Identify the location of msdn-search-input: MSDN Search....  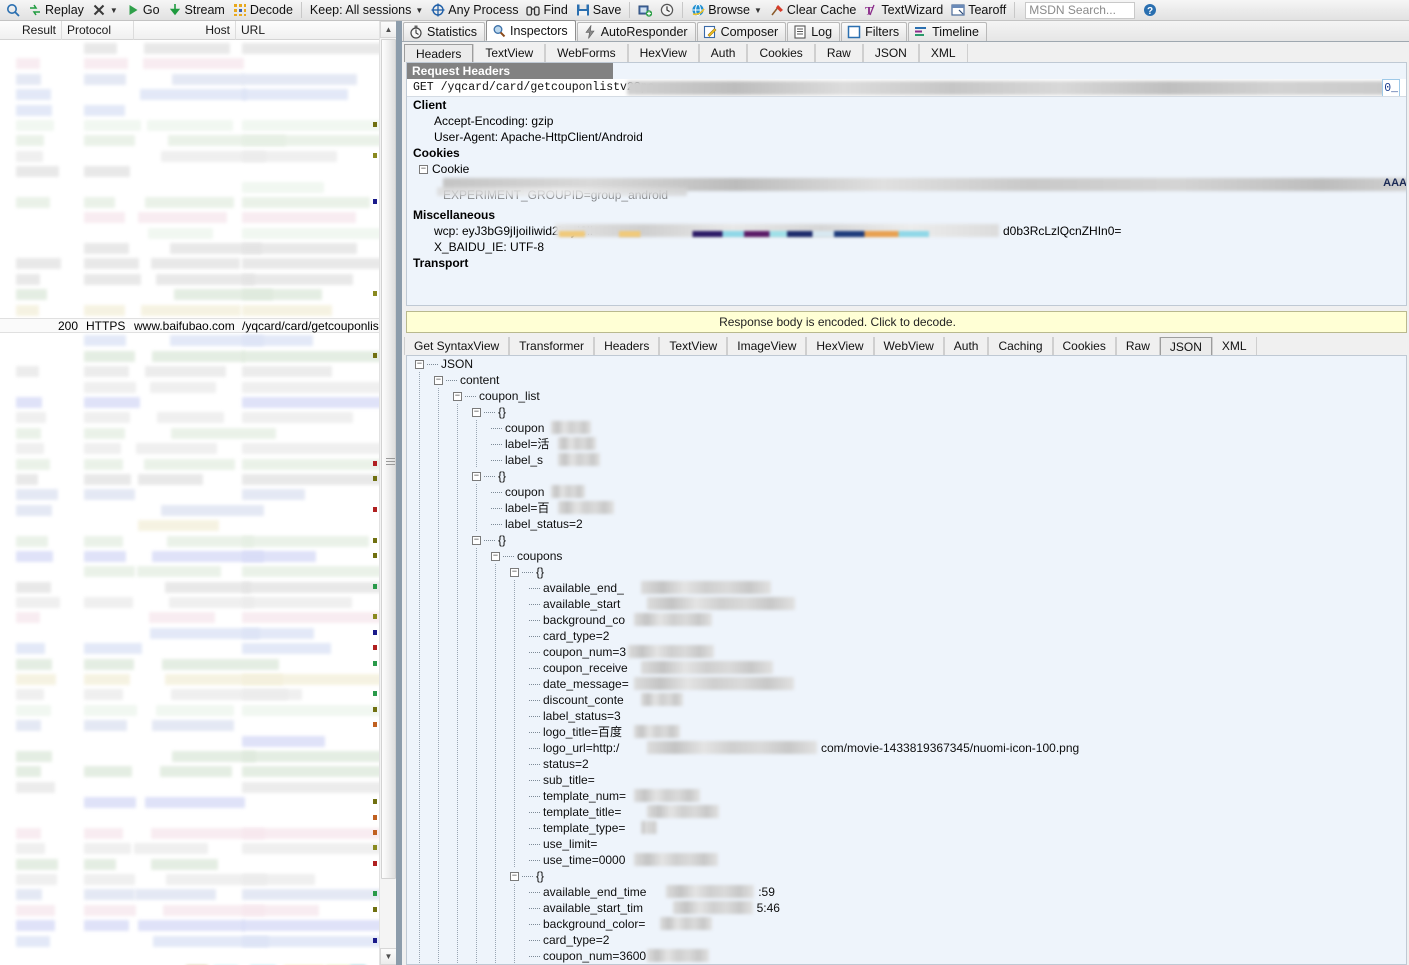
(1080, 10).